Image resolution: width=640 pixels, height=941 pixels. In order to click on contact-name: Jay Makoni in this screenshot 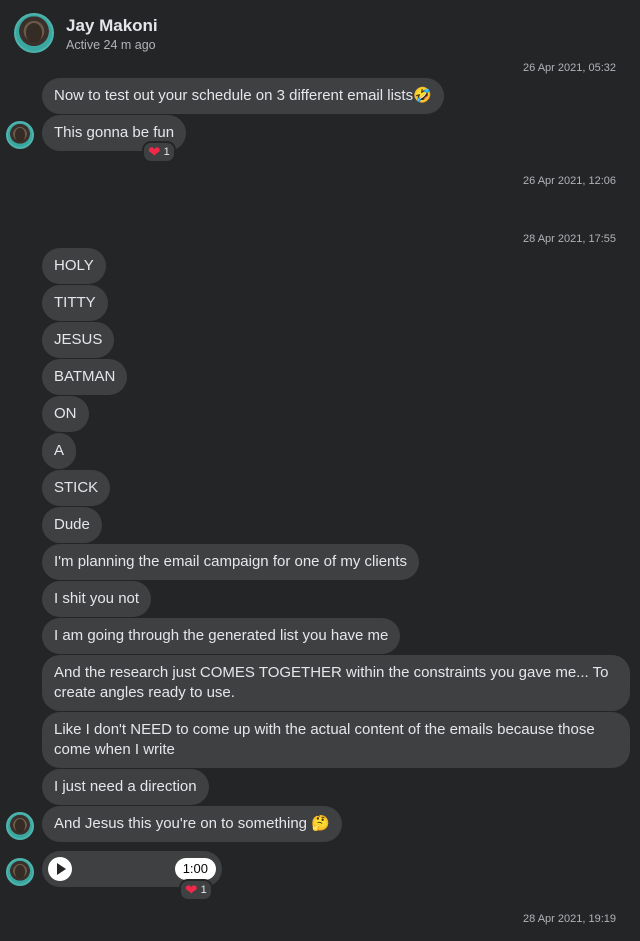, I will do `click(112, 26)`.